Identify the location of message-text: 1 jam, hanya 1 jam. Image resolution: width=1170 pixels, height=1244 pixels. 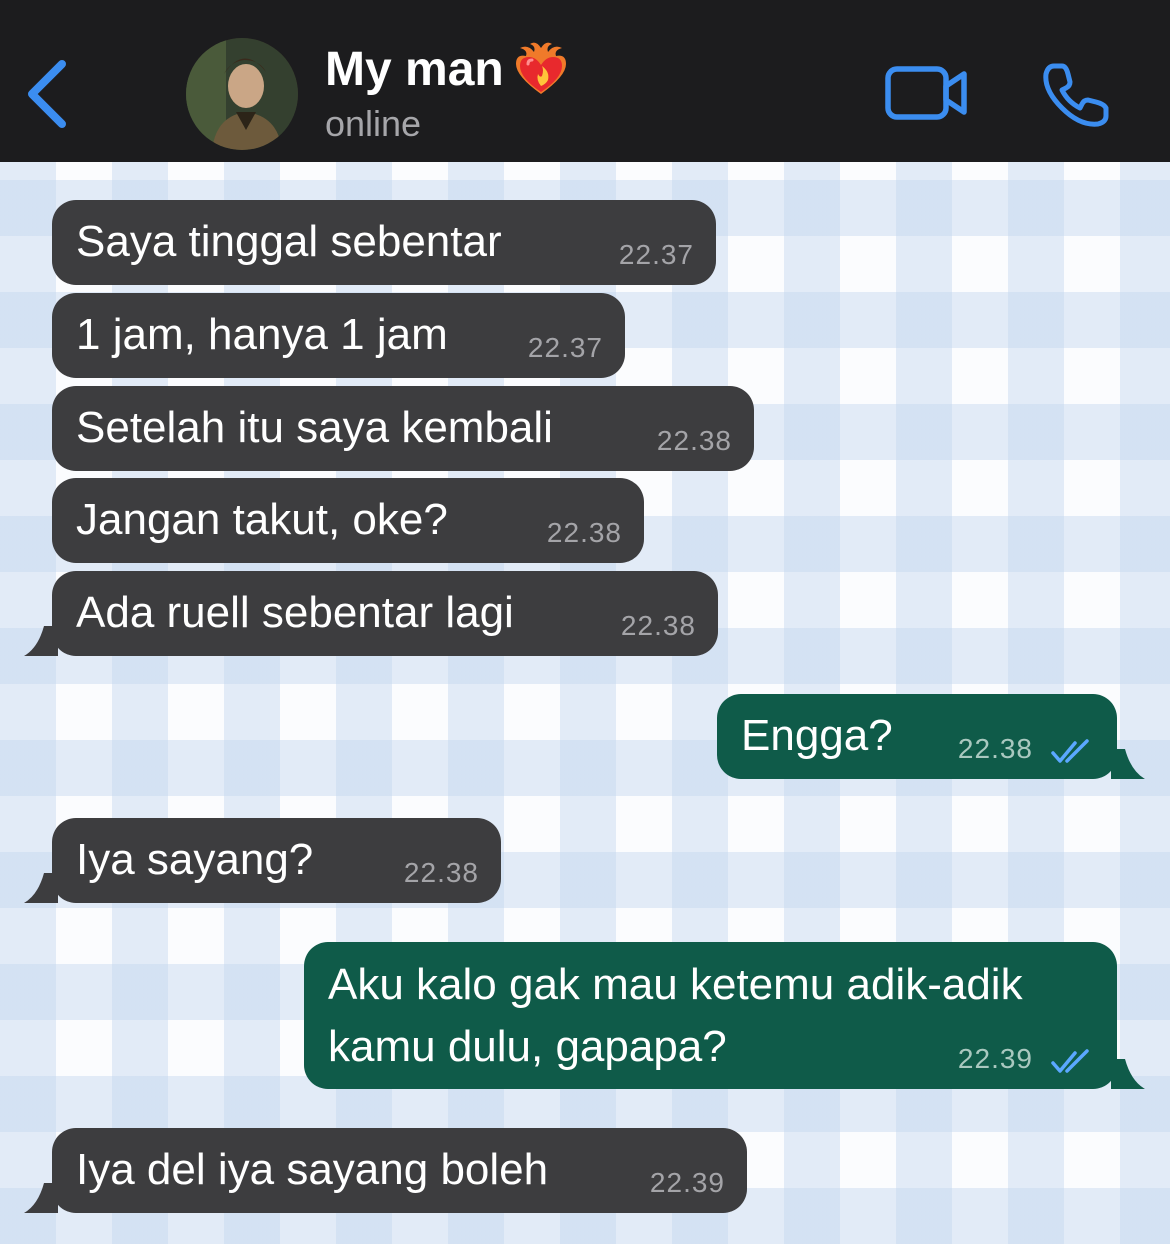
(262, 334).